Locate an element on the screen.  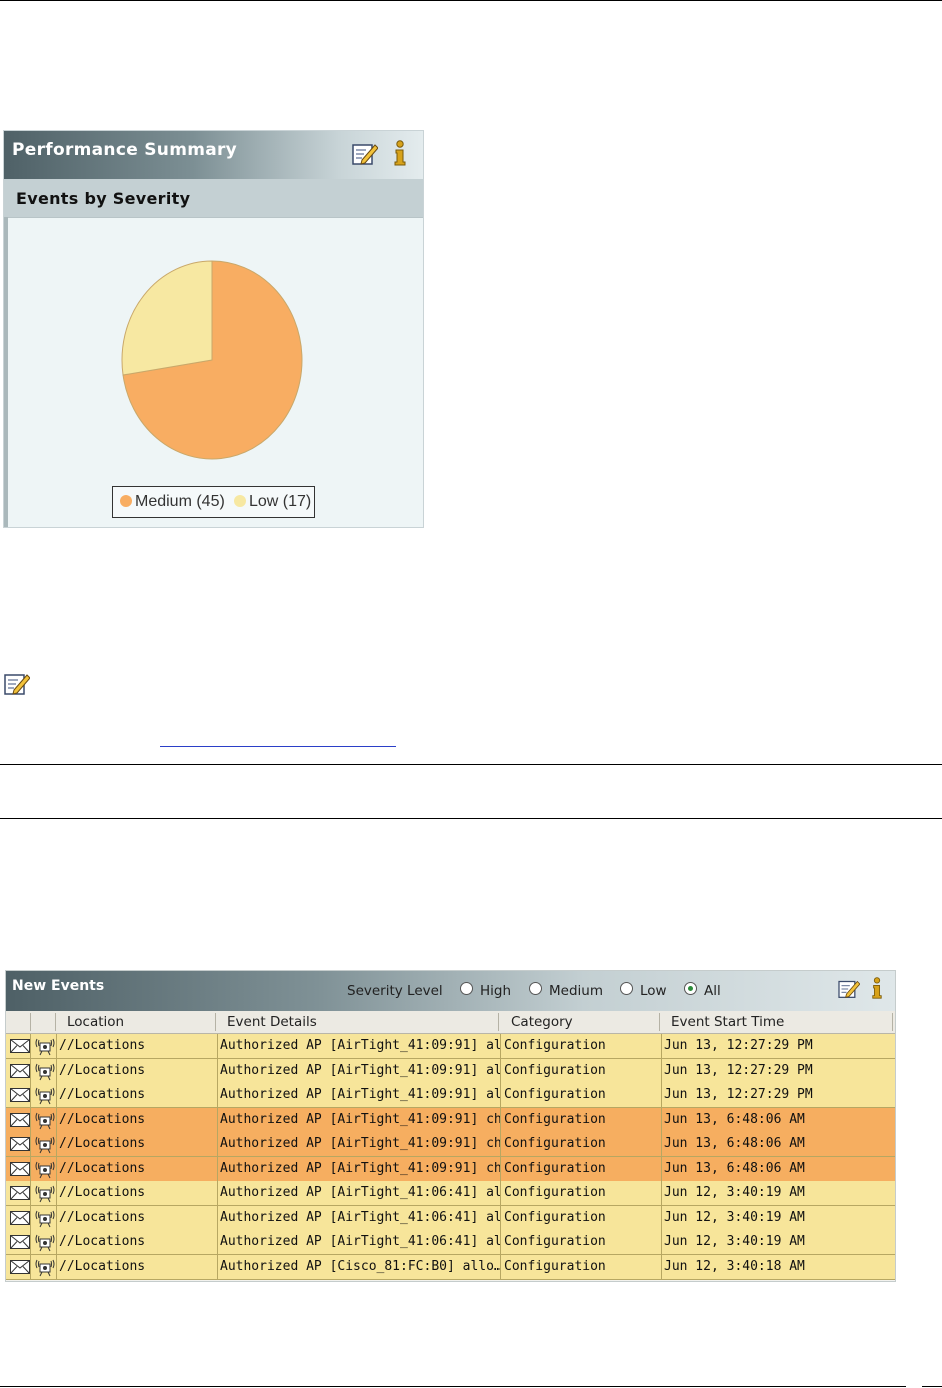
pie-slice-low is located at coordinates (167, 318).